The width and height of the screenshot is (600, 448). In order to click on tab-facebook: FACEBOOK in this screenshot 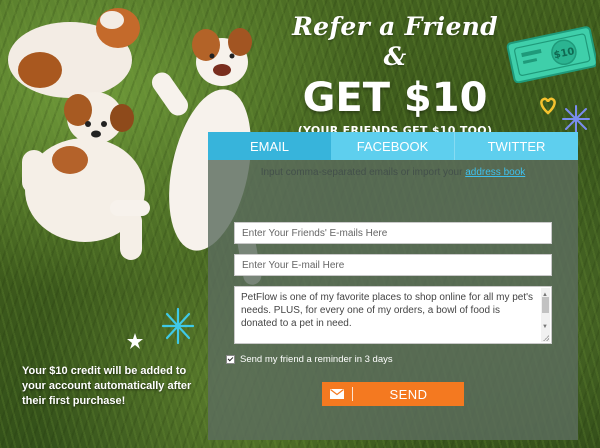, I will do `click(392, 146)`.